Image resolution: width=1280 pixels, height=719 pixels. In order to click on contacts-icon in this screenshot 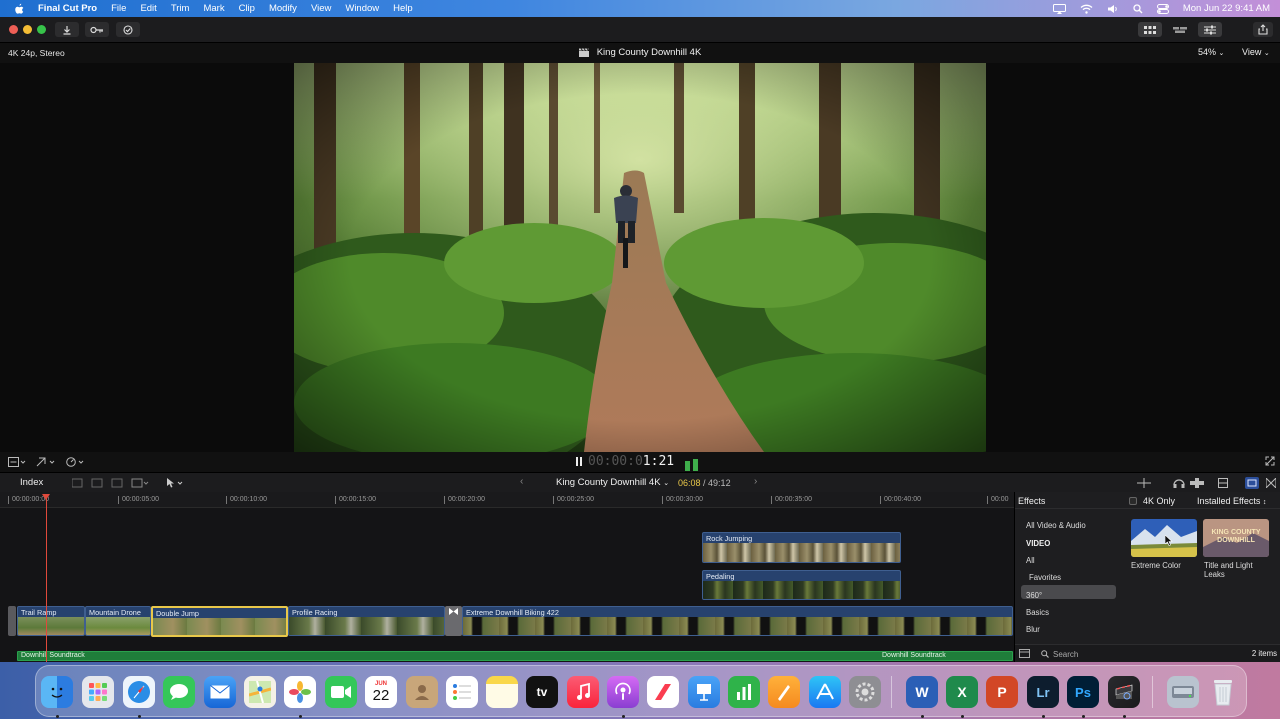, I will do `click(422, 692)`.